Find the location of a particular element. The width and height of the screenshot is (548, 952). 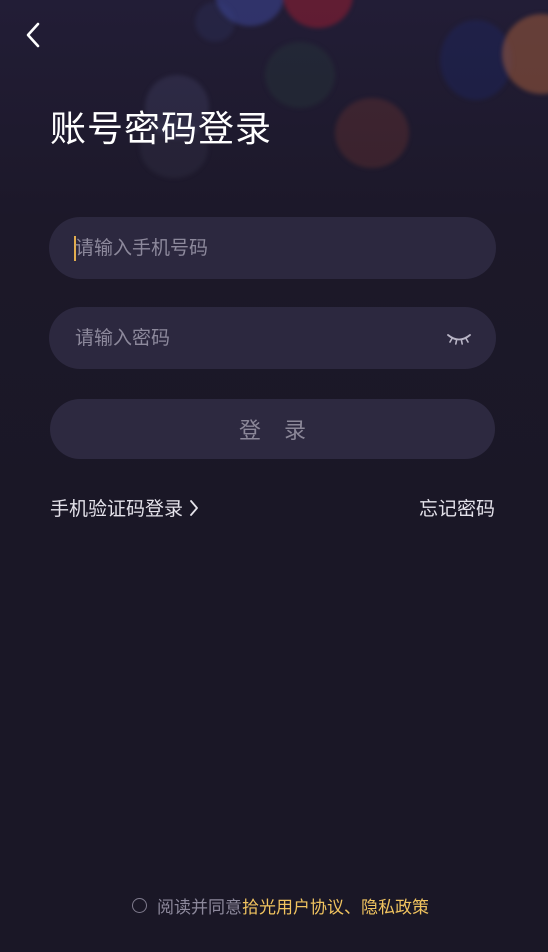

agreement-checkbox is located at coordinates (139, 905).